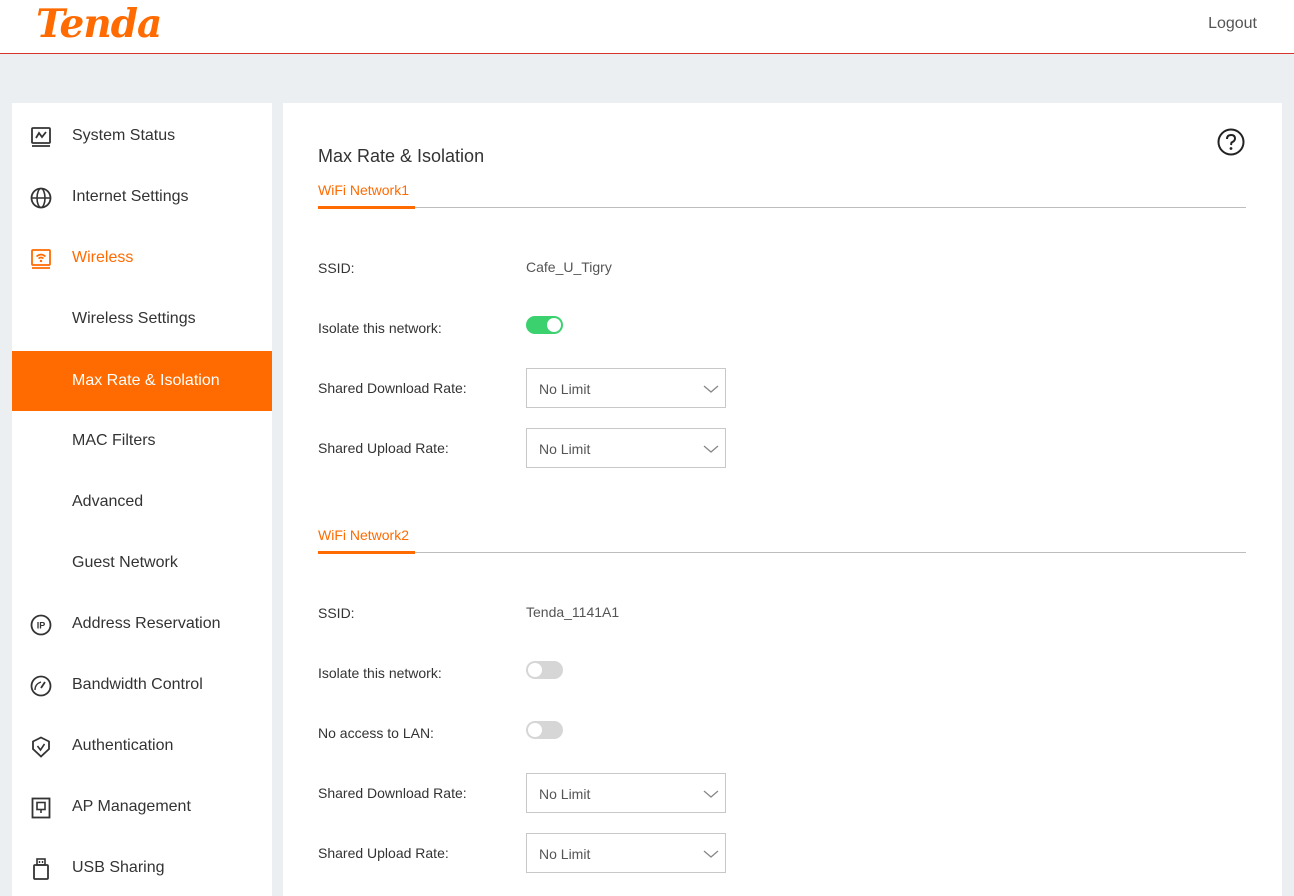 This screenshot has height=896, width=1294. Describe the element at coordinates (544, 730) in the screenshot. I see `no-lan-access-toggle` at that location.